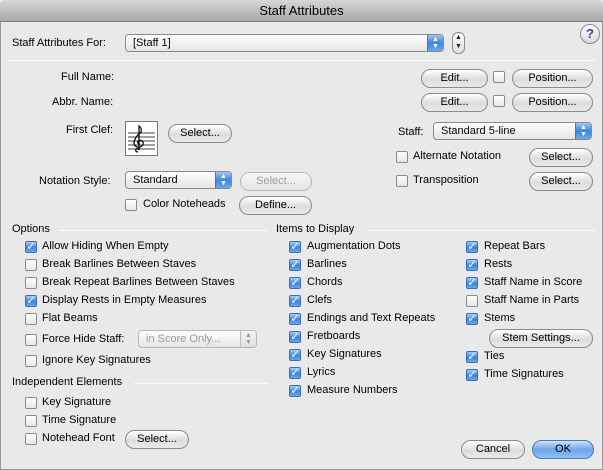 This screenshot has height=470, width=603. I want to click on notation-style-select: Standard ▲ ▼, so click(178, 180).